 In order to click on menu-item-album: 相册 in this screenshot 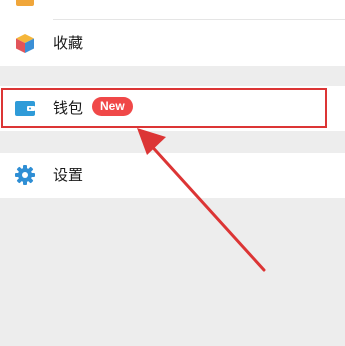, I will do `click(172, 6)`.